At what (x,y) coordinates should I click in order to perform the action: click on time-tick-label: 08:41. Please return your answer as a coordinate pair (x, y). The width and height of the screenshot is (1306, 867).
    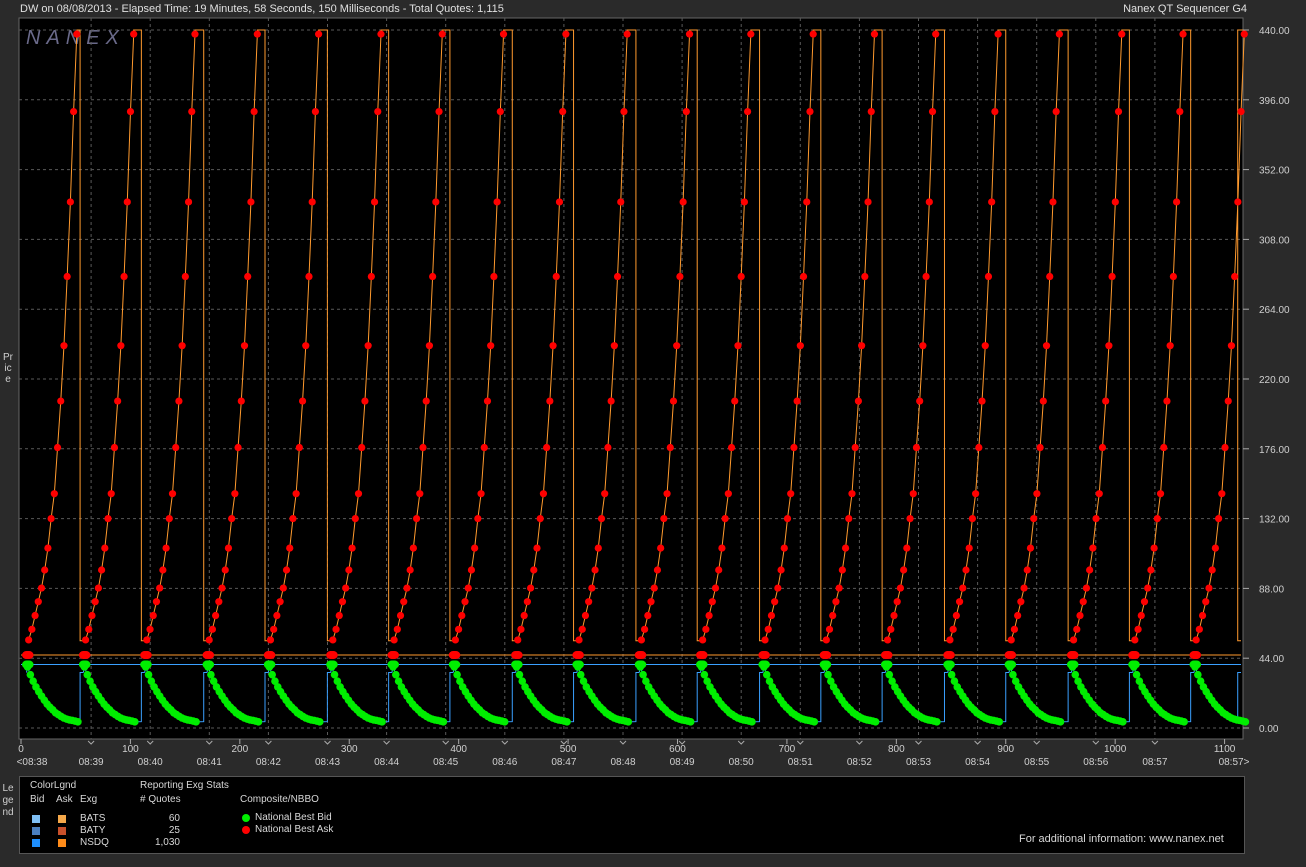
    Looking at the image, I should click on (209, 762).